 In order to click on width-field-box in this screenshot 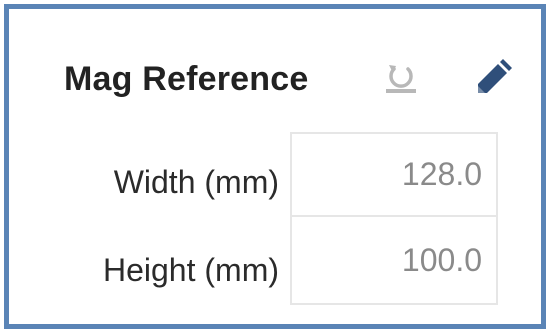, I will do `click(394, 174)`.